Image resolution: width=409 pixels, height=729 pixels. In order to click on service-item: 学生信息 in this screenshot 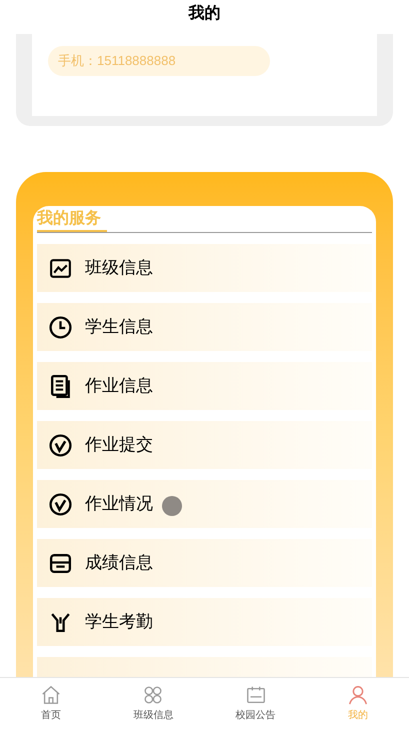, I will do `click(204, 327)`.